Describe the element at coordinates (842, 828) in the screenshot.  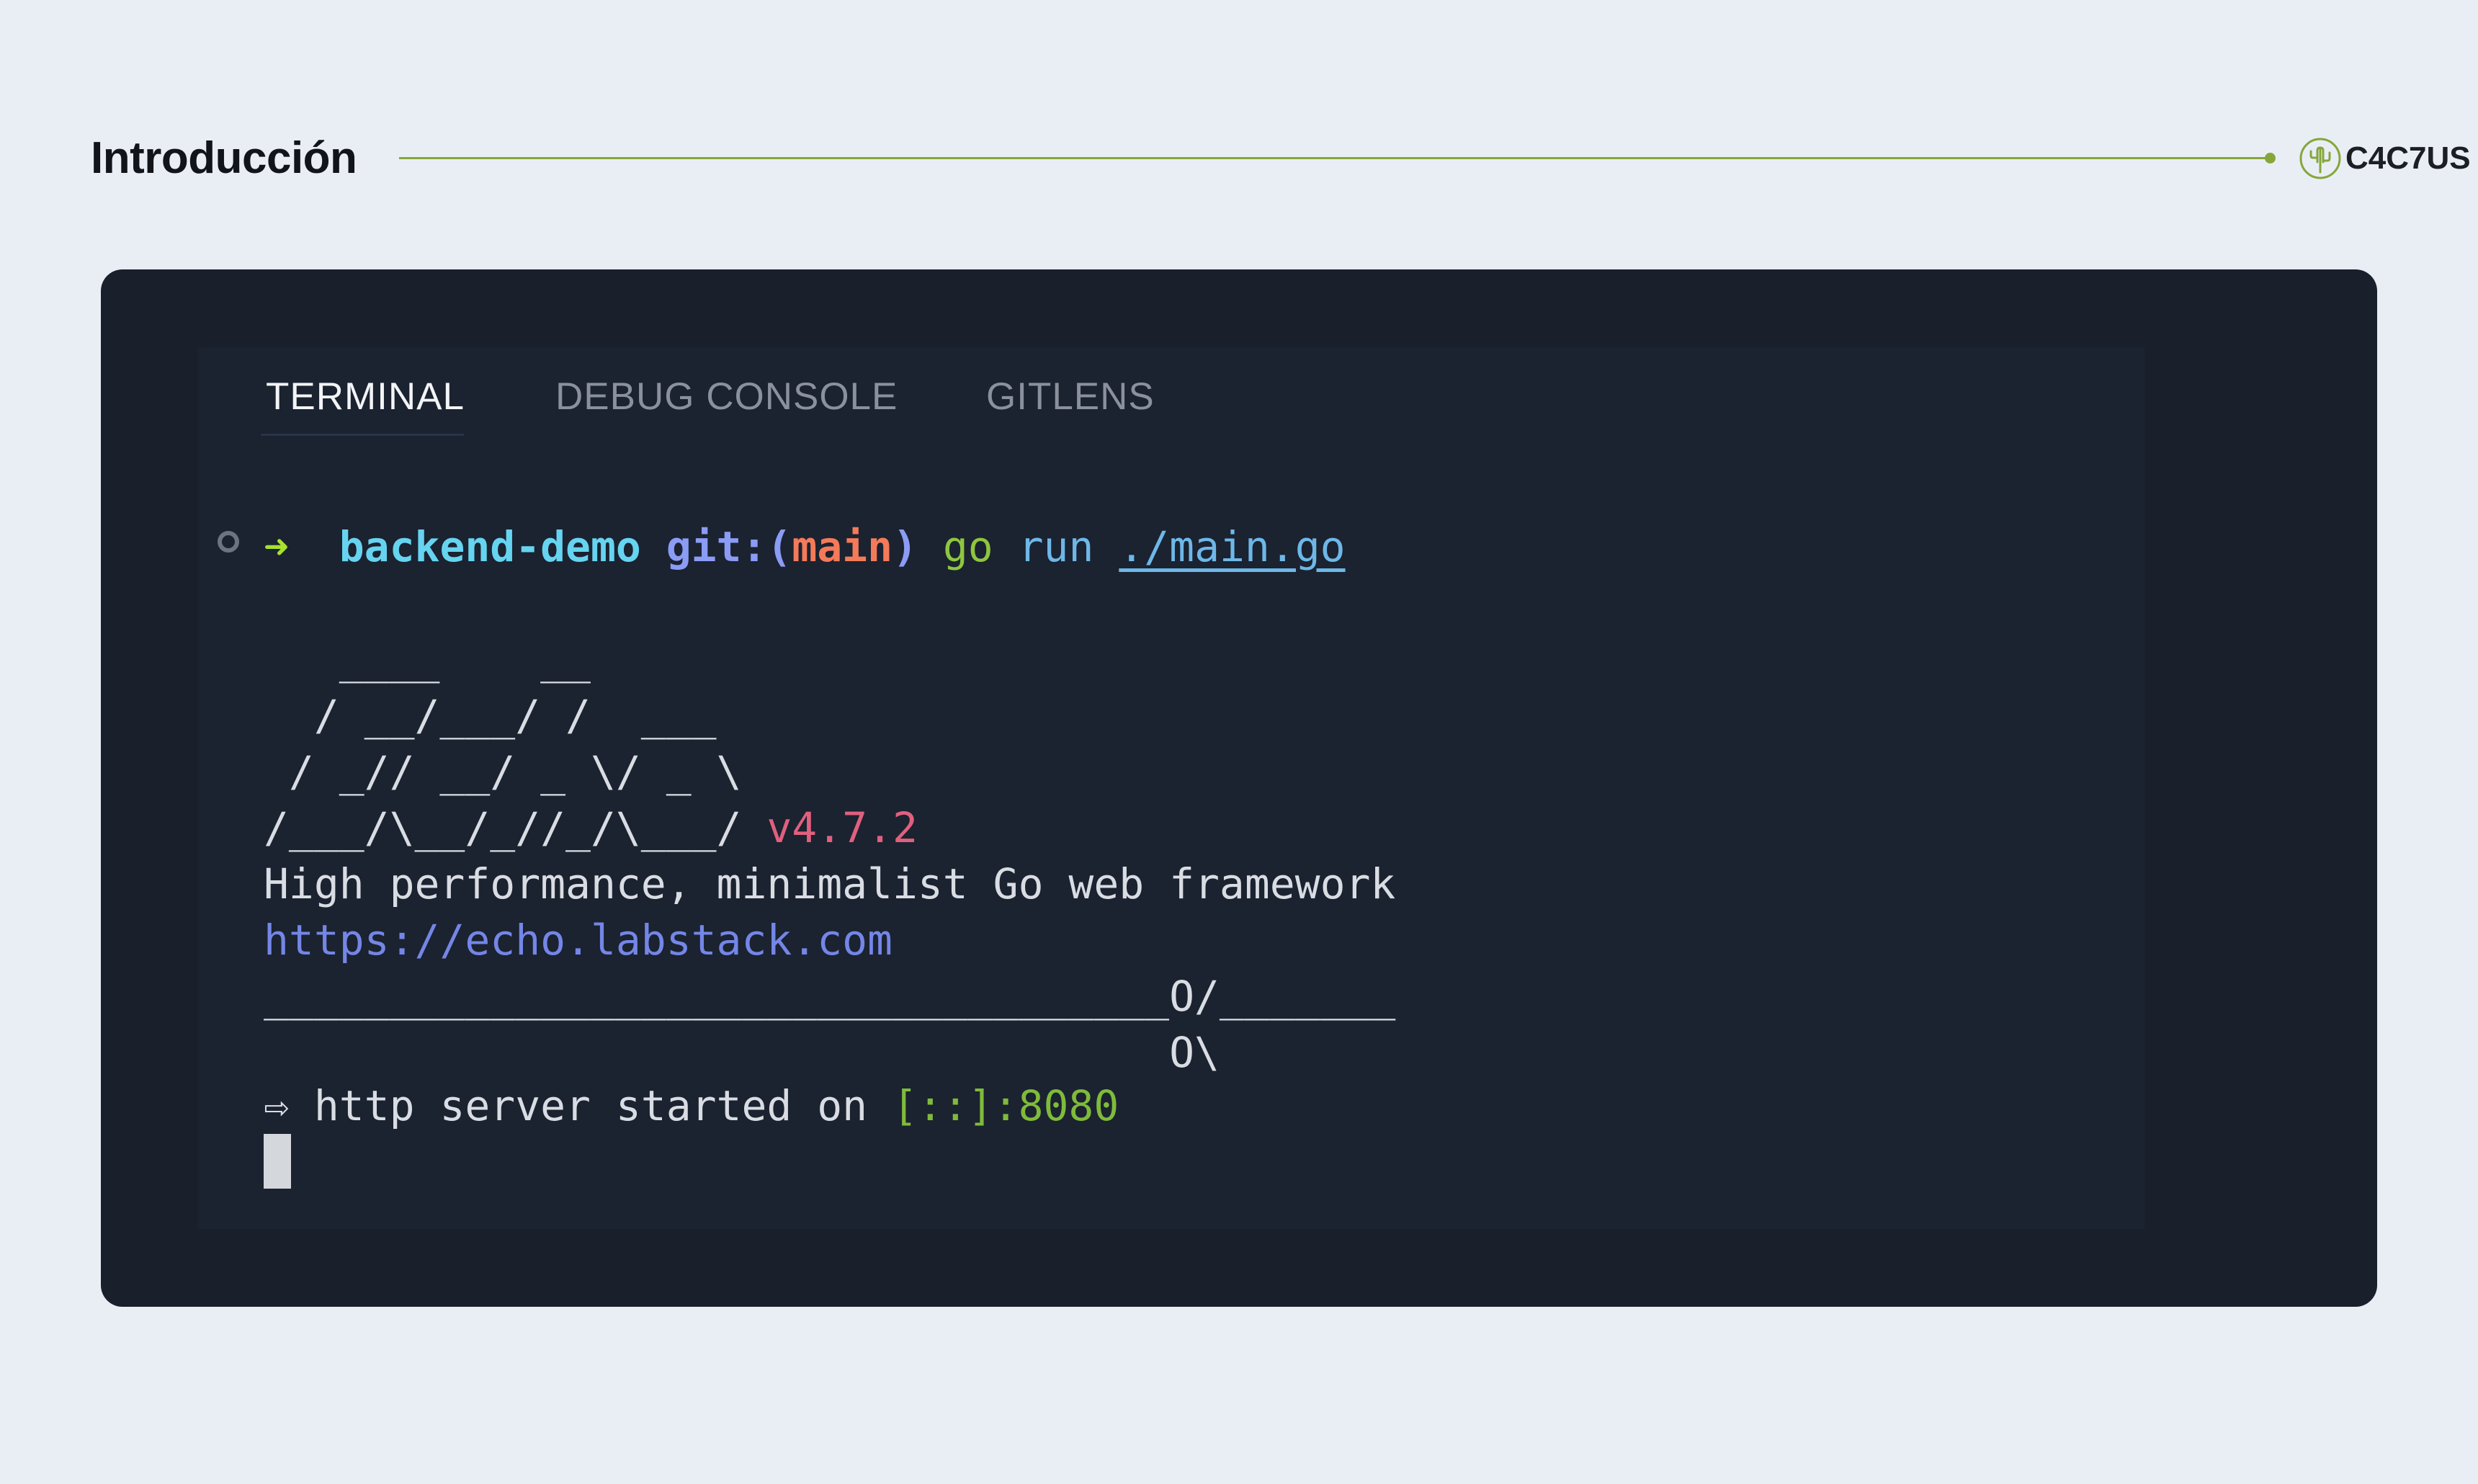
I see `version-label: v4.7.2` at that location.